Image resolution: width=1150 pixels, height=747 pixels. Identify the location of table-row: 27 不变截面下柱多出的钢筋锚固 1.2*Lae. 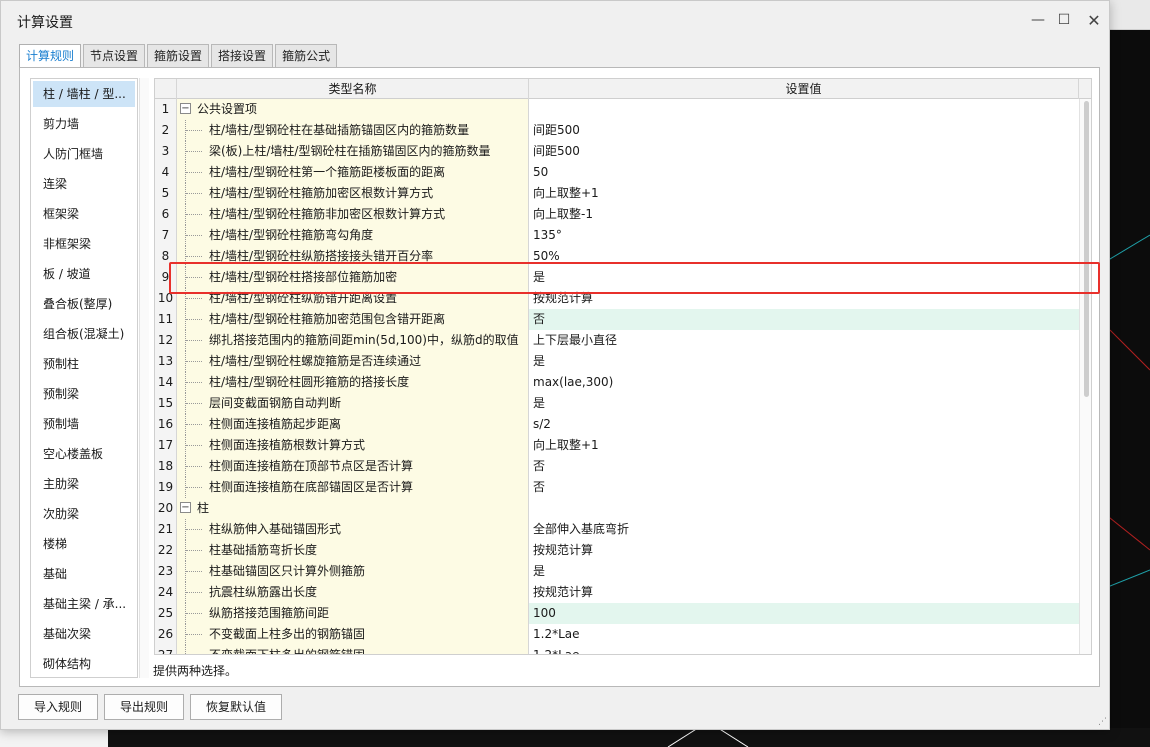
(617, 649).